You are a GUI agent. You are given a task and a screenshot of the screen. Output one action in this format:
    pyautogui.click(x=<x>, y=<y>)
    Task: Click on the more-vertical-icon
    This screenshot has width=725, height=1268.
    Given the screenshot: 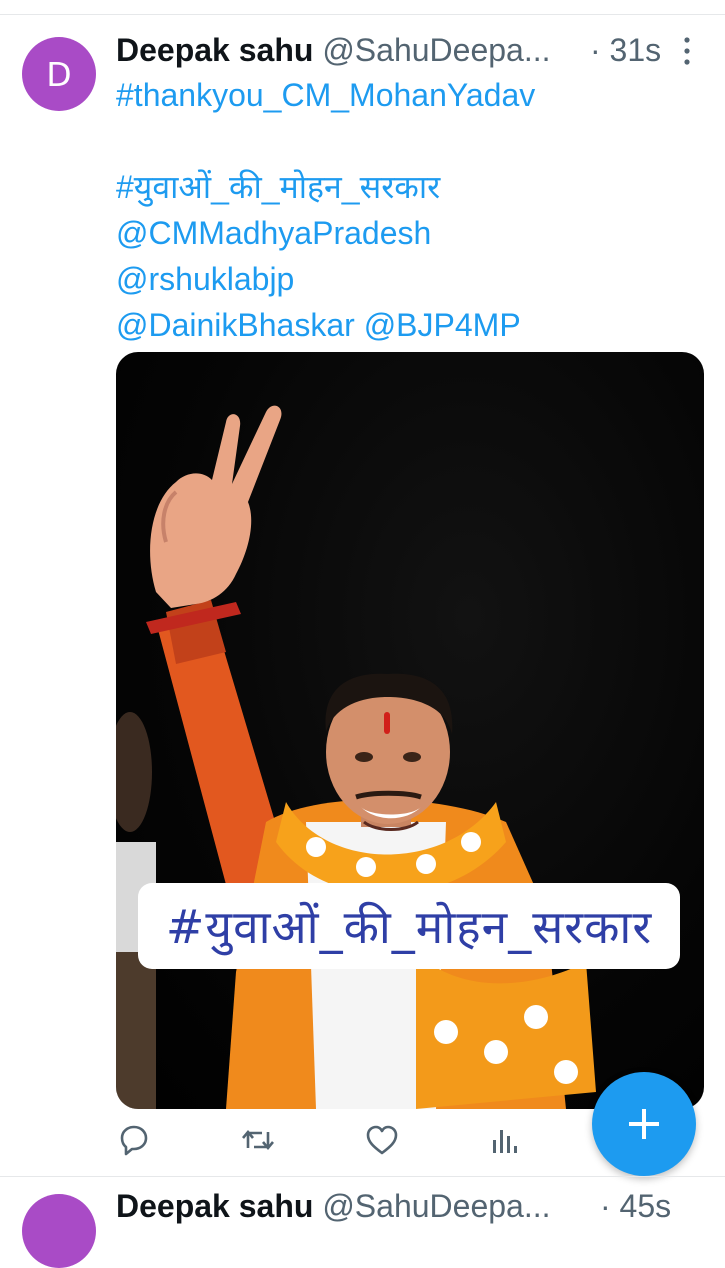 What is the action you would take?
    pyautogui.click(x=687, y=51)
    